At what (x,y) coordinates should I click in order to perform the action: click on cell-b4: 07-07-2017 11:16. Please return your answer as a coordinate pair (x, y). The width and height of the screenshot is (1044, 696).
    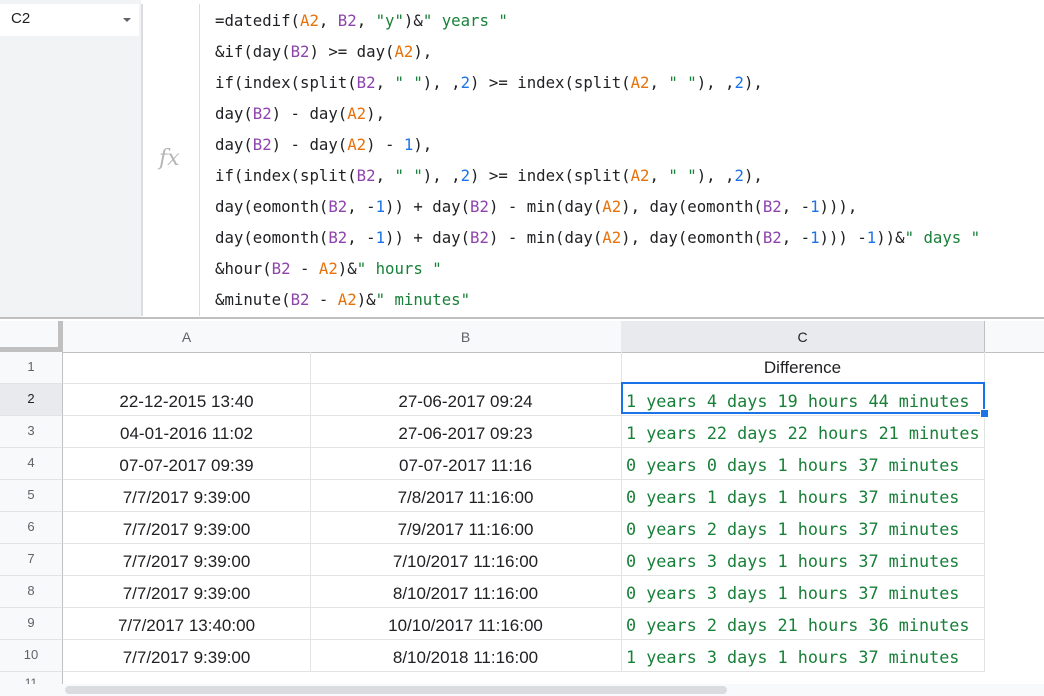
    Looking at the image, I should click on (466, 464).